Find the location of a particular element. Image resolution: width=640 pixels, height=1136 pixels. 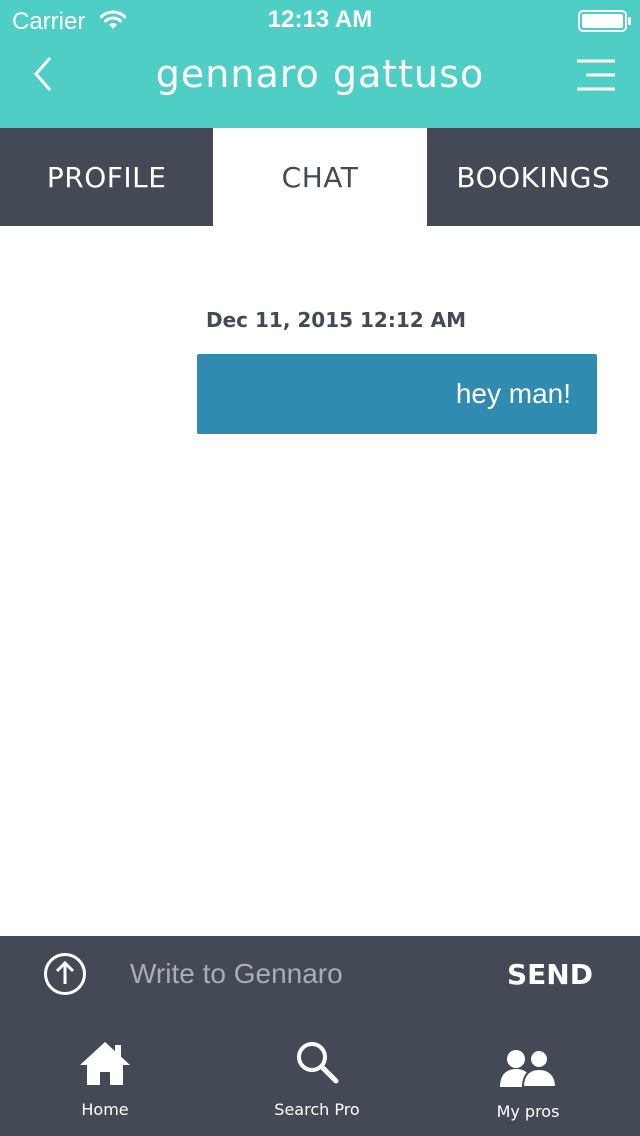

nav-my-pros: My pros is located at coordinates (528, 1074).